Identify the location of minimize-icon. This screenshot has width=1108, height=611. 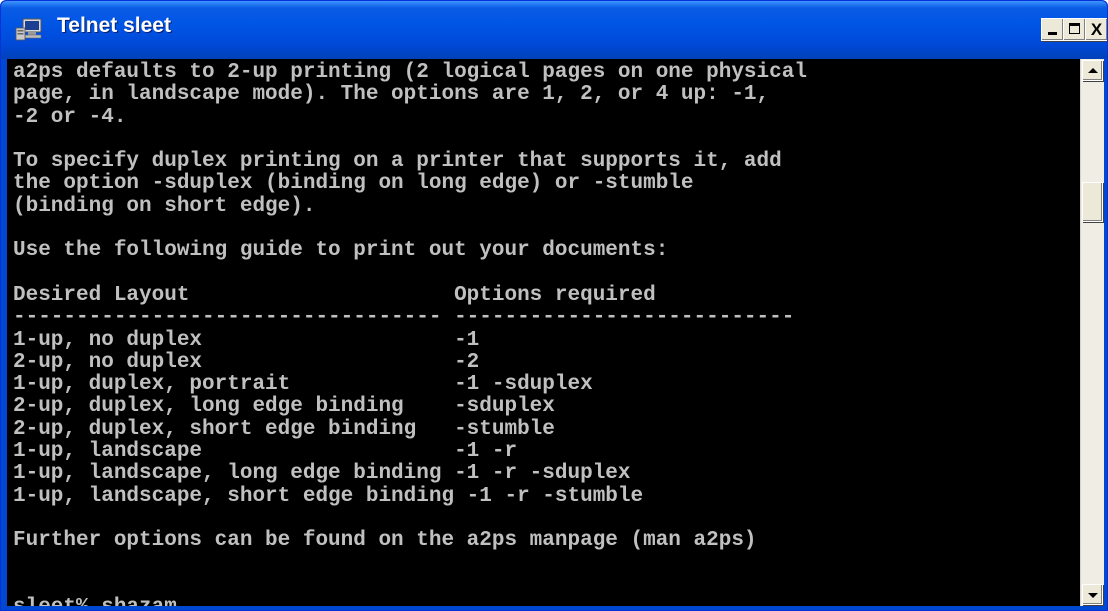
(1052, 33).